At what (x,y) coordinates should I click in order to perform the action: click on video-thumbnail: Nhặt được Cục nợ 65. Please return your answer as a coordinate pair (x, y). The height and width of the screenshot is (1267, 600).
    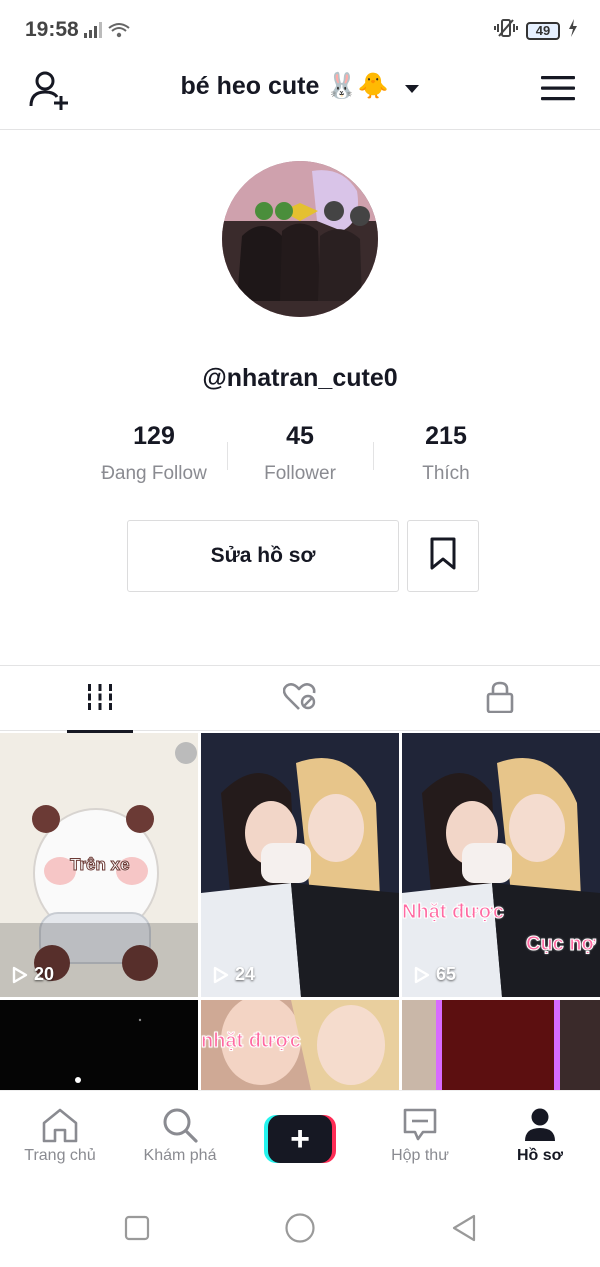
    Looking at the image, I should click on (501, 865).